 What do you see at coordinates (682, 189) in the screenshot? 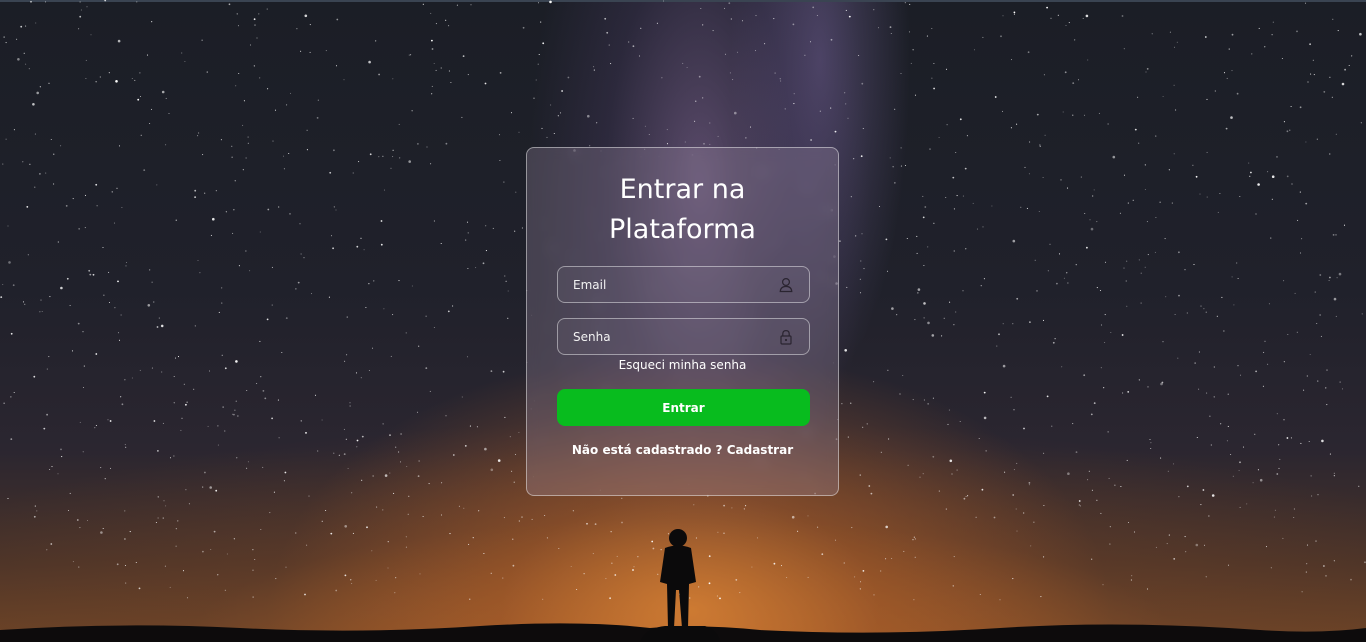
I see `title-line-1: Entrar na` at bounding box center [682, 189].